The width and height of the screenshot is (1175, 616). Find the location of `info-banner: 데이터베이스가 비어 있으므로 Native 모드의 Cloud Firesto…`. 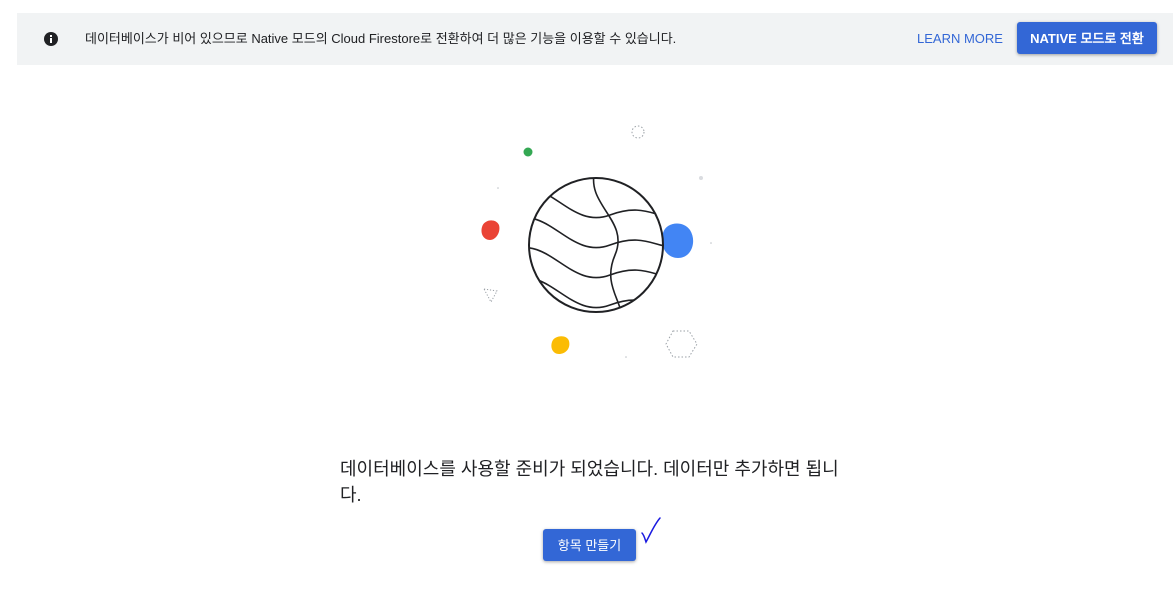

info-banner: 데이터베이스가 비어 있으므로 Native 모드의 Cloud Firesto… is located at coordinates (595, 39).